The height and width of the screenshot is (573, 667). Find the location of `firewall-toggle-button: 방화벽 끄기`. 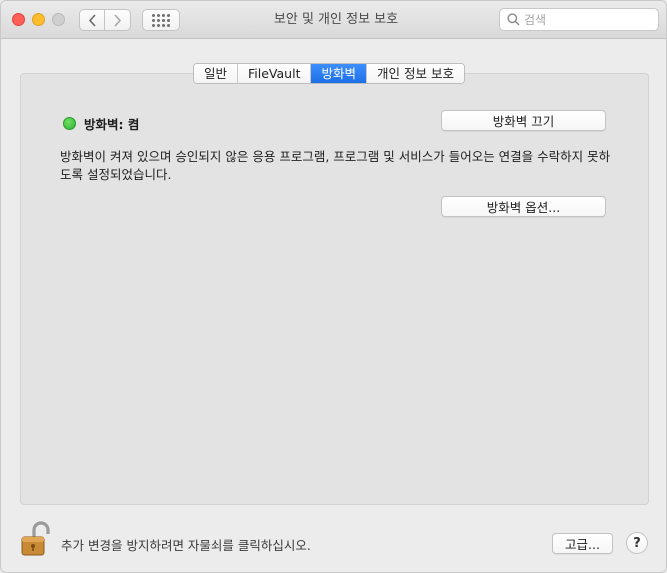

firewall-toggle-button: 방화벽 끄기 is located at coordinates (523, 120).